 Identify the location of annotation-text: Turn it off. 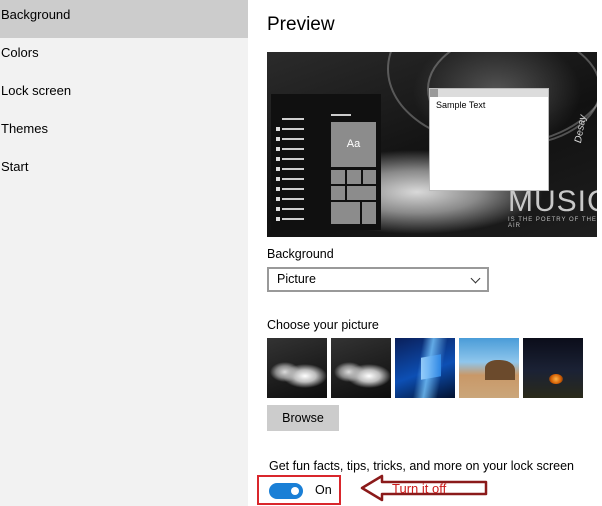
(419, 488).